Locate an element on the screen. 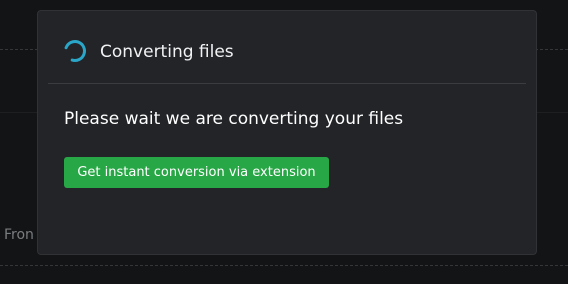 Image resolution: width=568 pixels, height=284 pixels. backdrop-label: Fron is located at coordinates (19, 235).